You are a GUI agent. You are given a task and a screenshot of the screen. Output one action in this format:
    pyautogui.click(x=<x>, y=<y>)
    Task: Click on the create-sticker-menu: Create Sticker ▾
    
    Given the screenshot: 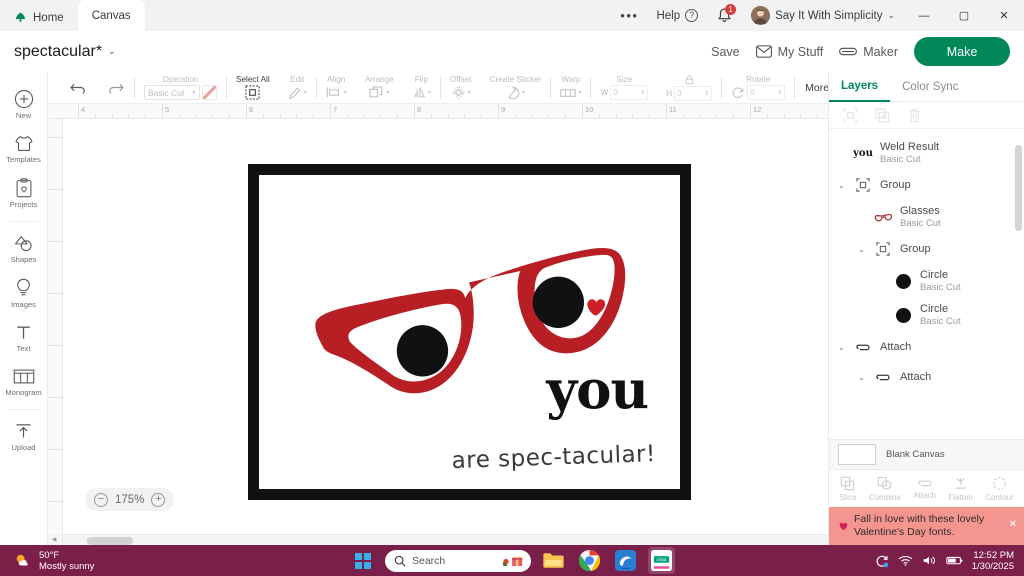 What is the action you would take?
    pyautogui.click(x=516, y=88)
    